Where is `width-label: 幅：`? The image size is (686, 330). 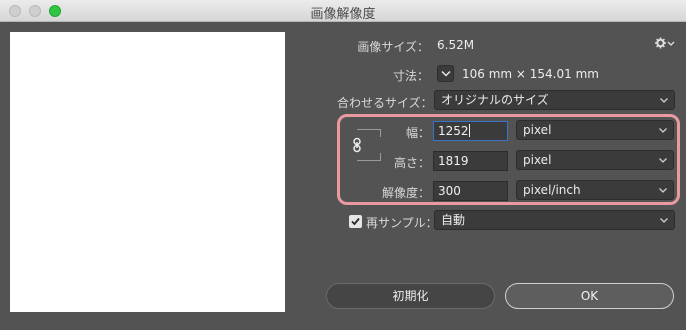
width-label: 幅： is located at coordinates (417, 133).